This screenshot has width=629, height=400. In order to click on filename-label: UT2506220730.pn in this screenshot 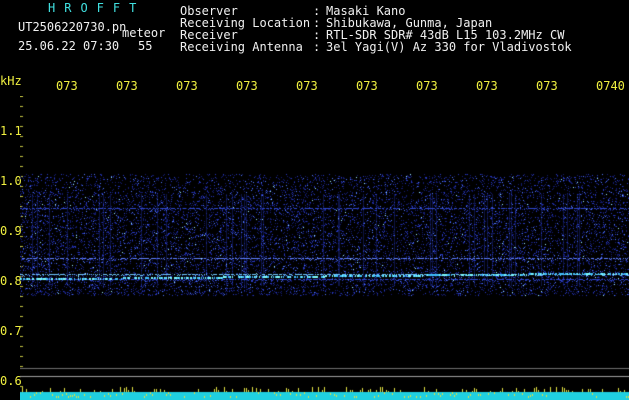, I will do `click(72, 27)`.